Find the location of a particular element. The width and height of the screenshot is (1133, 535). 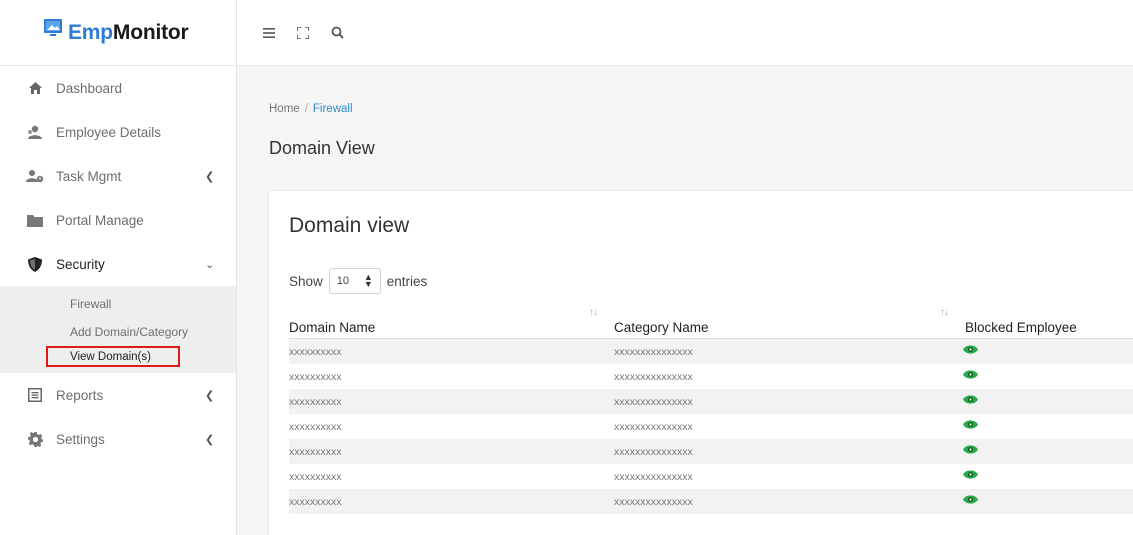

sidebar-item-employee-details: Employee Details is located at coordinates (118, 132).